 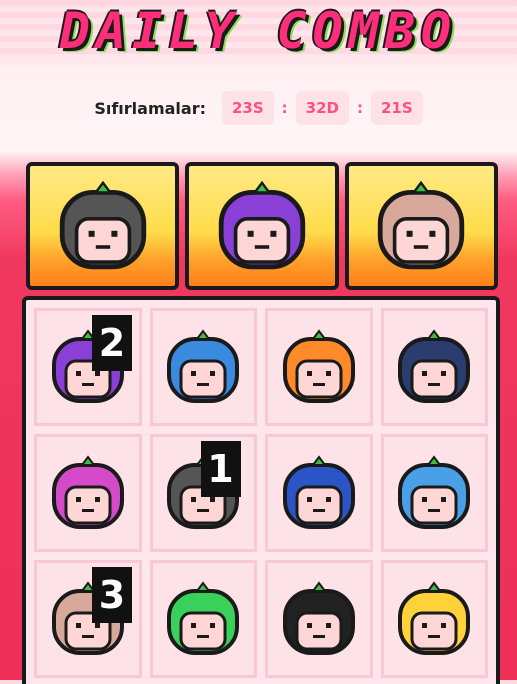 What do you see at coordinates (247, 108) in the screenshot?
I see `timer-hours: 23S` at bounding box center [247, 108].